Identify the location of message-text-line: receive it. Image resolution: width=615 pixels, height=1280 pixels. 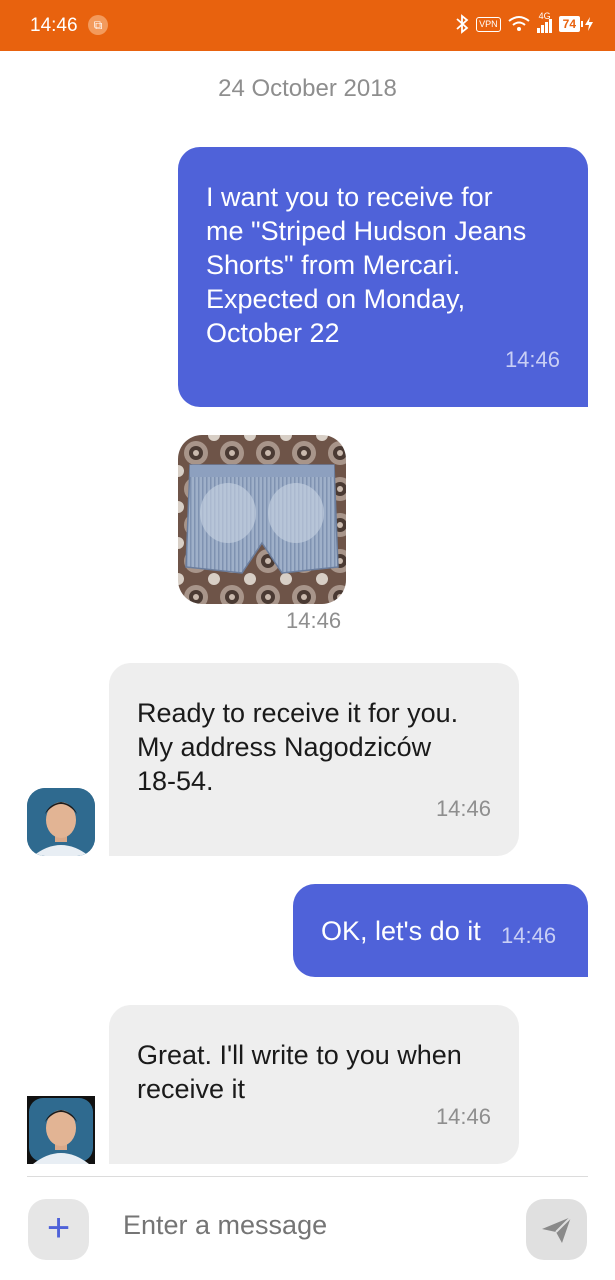
(191, 1089).